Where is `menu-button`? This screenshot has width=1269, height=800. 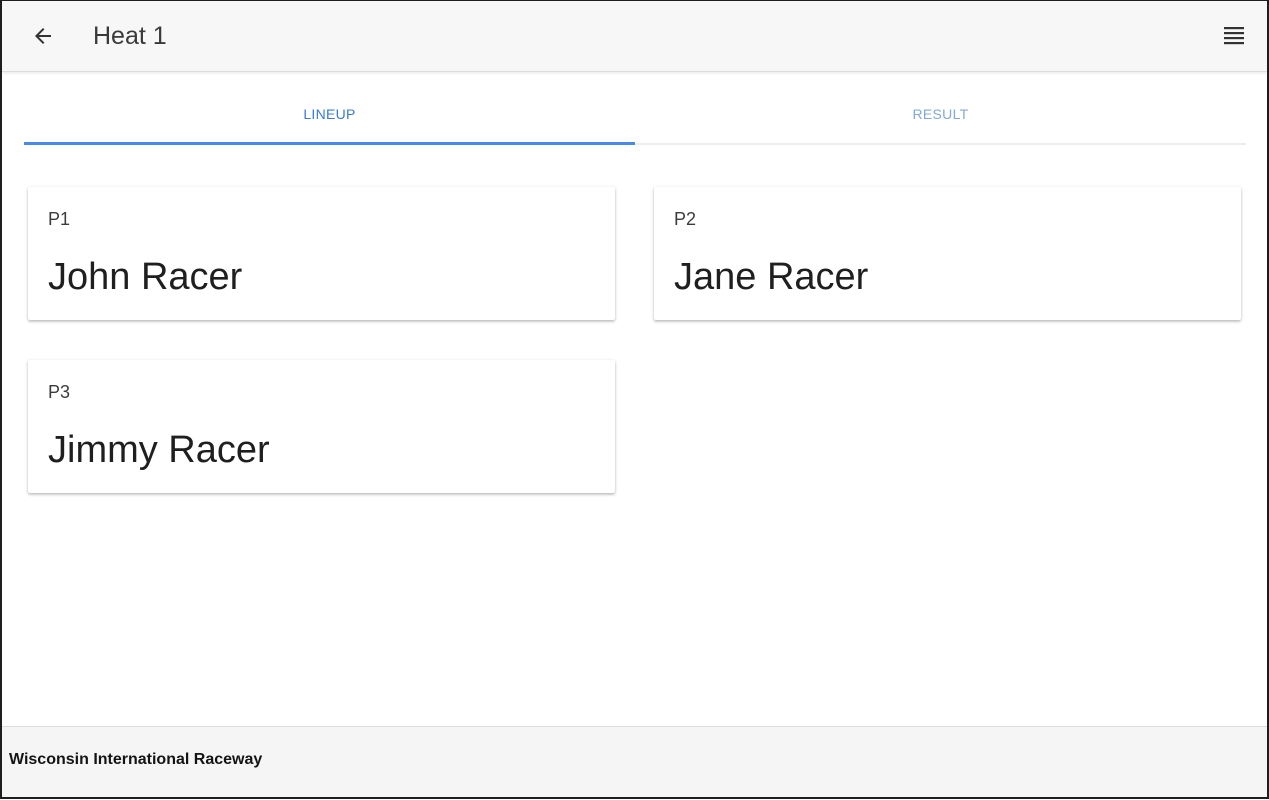 menu-button is located at coordinates (1234, 36).